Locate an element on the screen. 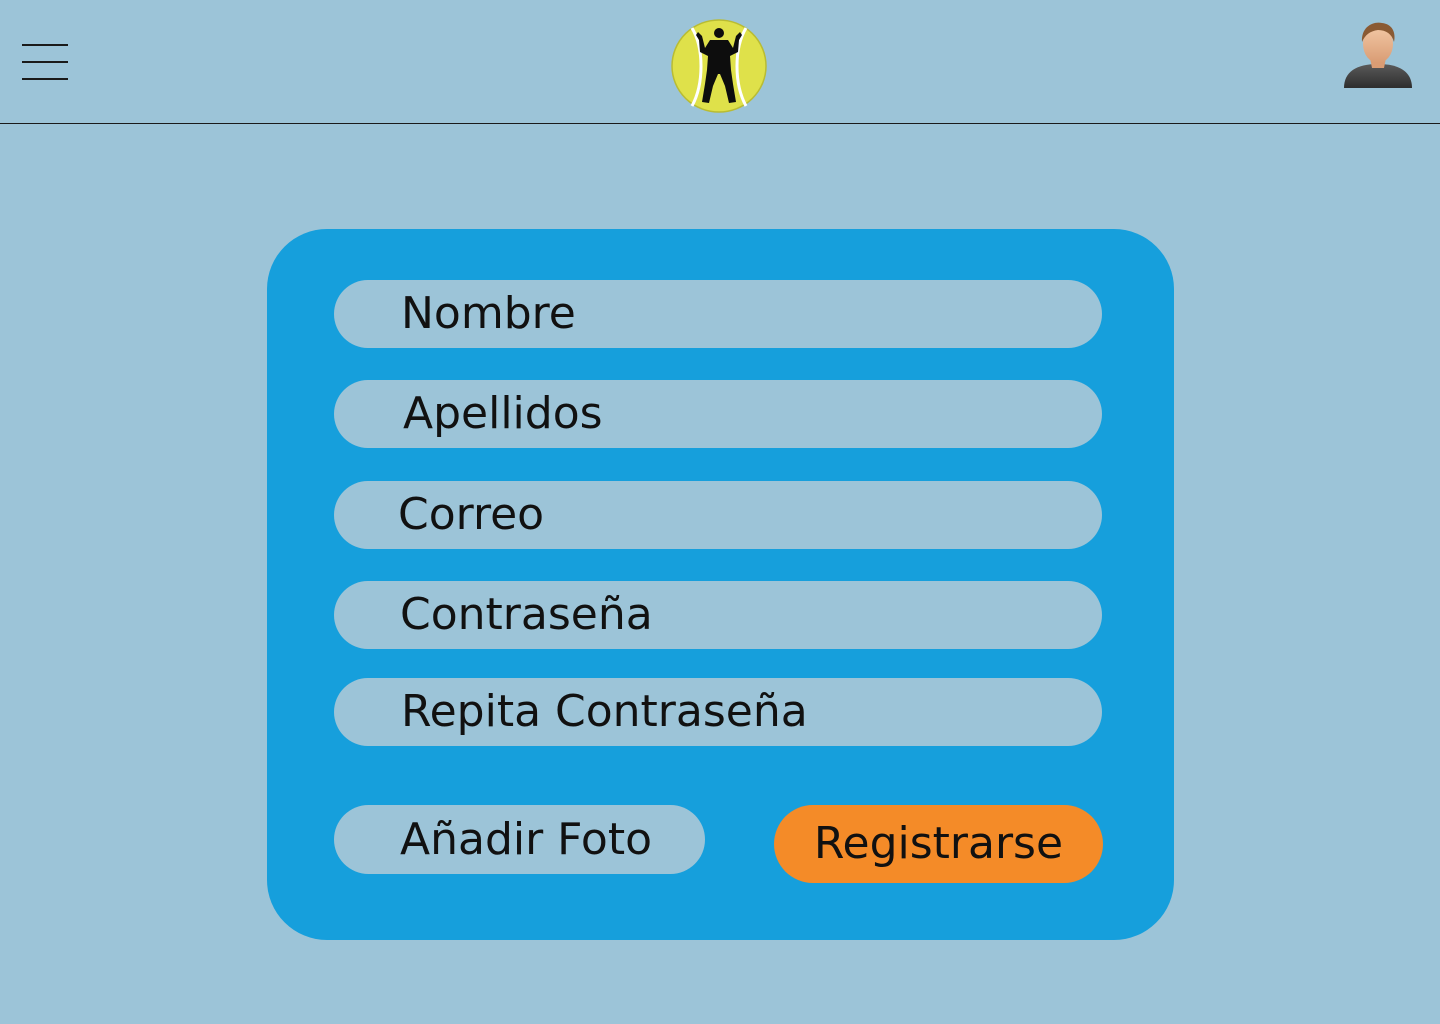 The height and width of the screenshot is (1024, 1440). register-button: Registrarse is located at coordinates (938, 844).